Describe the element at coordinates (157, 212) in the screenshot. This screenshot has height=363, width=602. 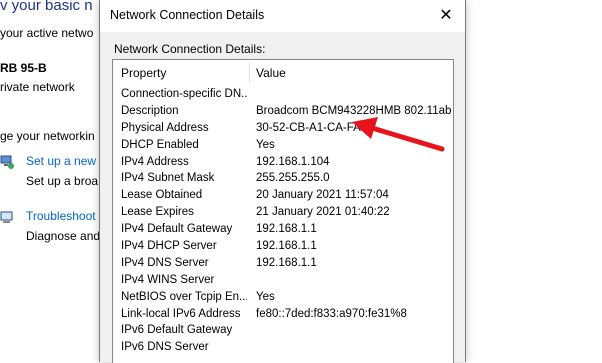
I see `property-cell: Lease Expires` at that location.